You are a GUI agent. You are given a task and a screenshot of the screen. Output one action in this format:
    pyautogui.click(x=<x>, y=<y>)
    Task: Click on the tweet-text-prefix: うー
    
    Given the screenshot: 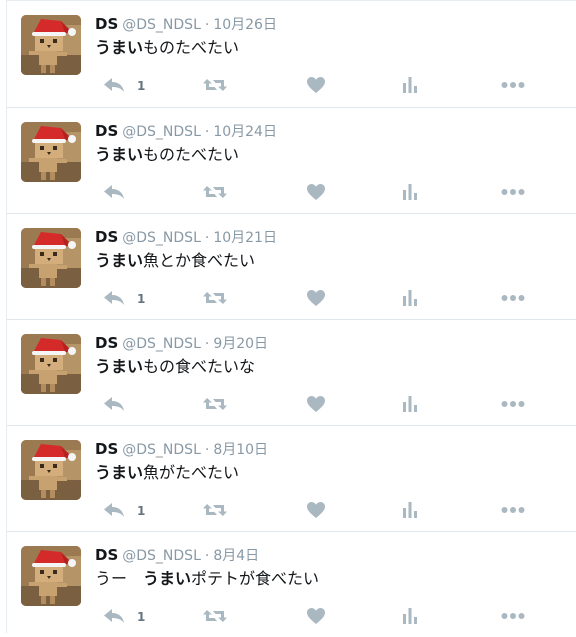 What is the action you would take?
    pyautogui.click(x=119, y=578)
    